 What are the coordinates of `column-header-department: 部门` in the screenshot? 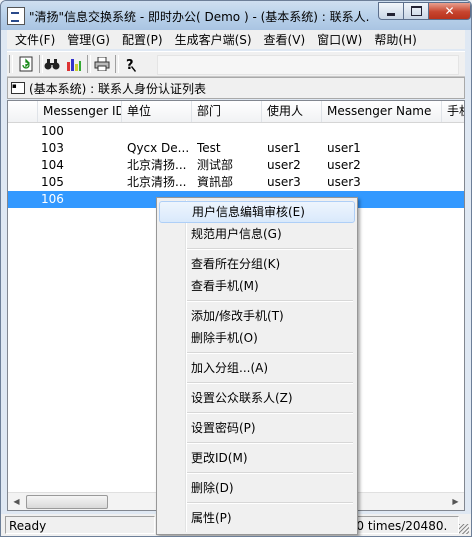 It's located at (227, 111).